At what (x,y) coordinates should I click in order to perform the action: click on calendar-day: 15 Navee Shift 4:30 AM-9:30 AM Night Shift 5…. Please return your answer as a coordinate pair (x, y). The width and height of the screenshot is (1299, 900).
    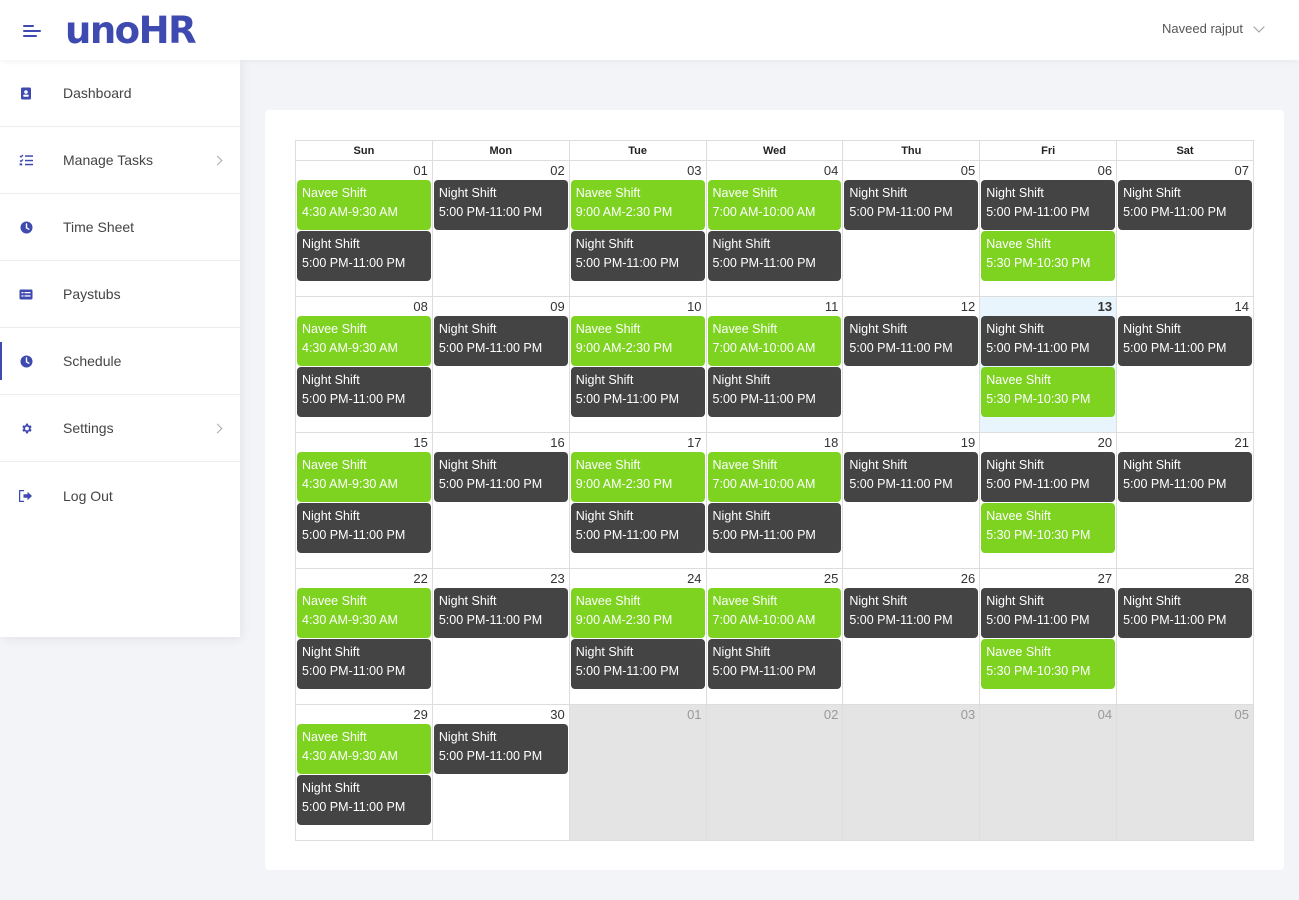
    Looking at the image, I should click on (364, 500).